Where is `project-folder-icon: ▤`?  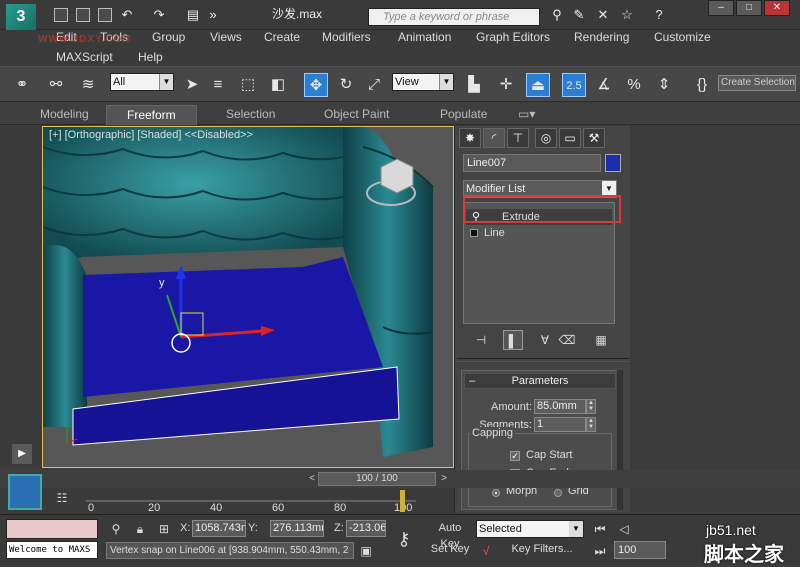
project-folder-icon: ▤ is located at coordinates (193, 15).